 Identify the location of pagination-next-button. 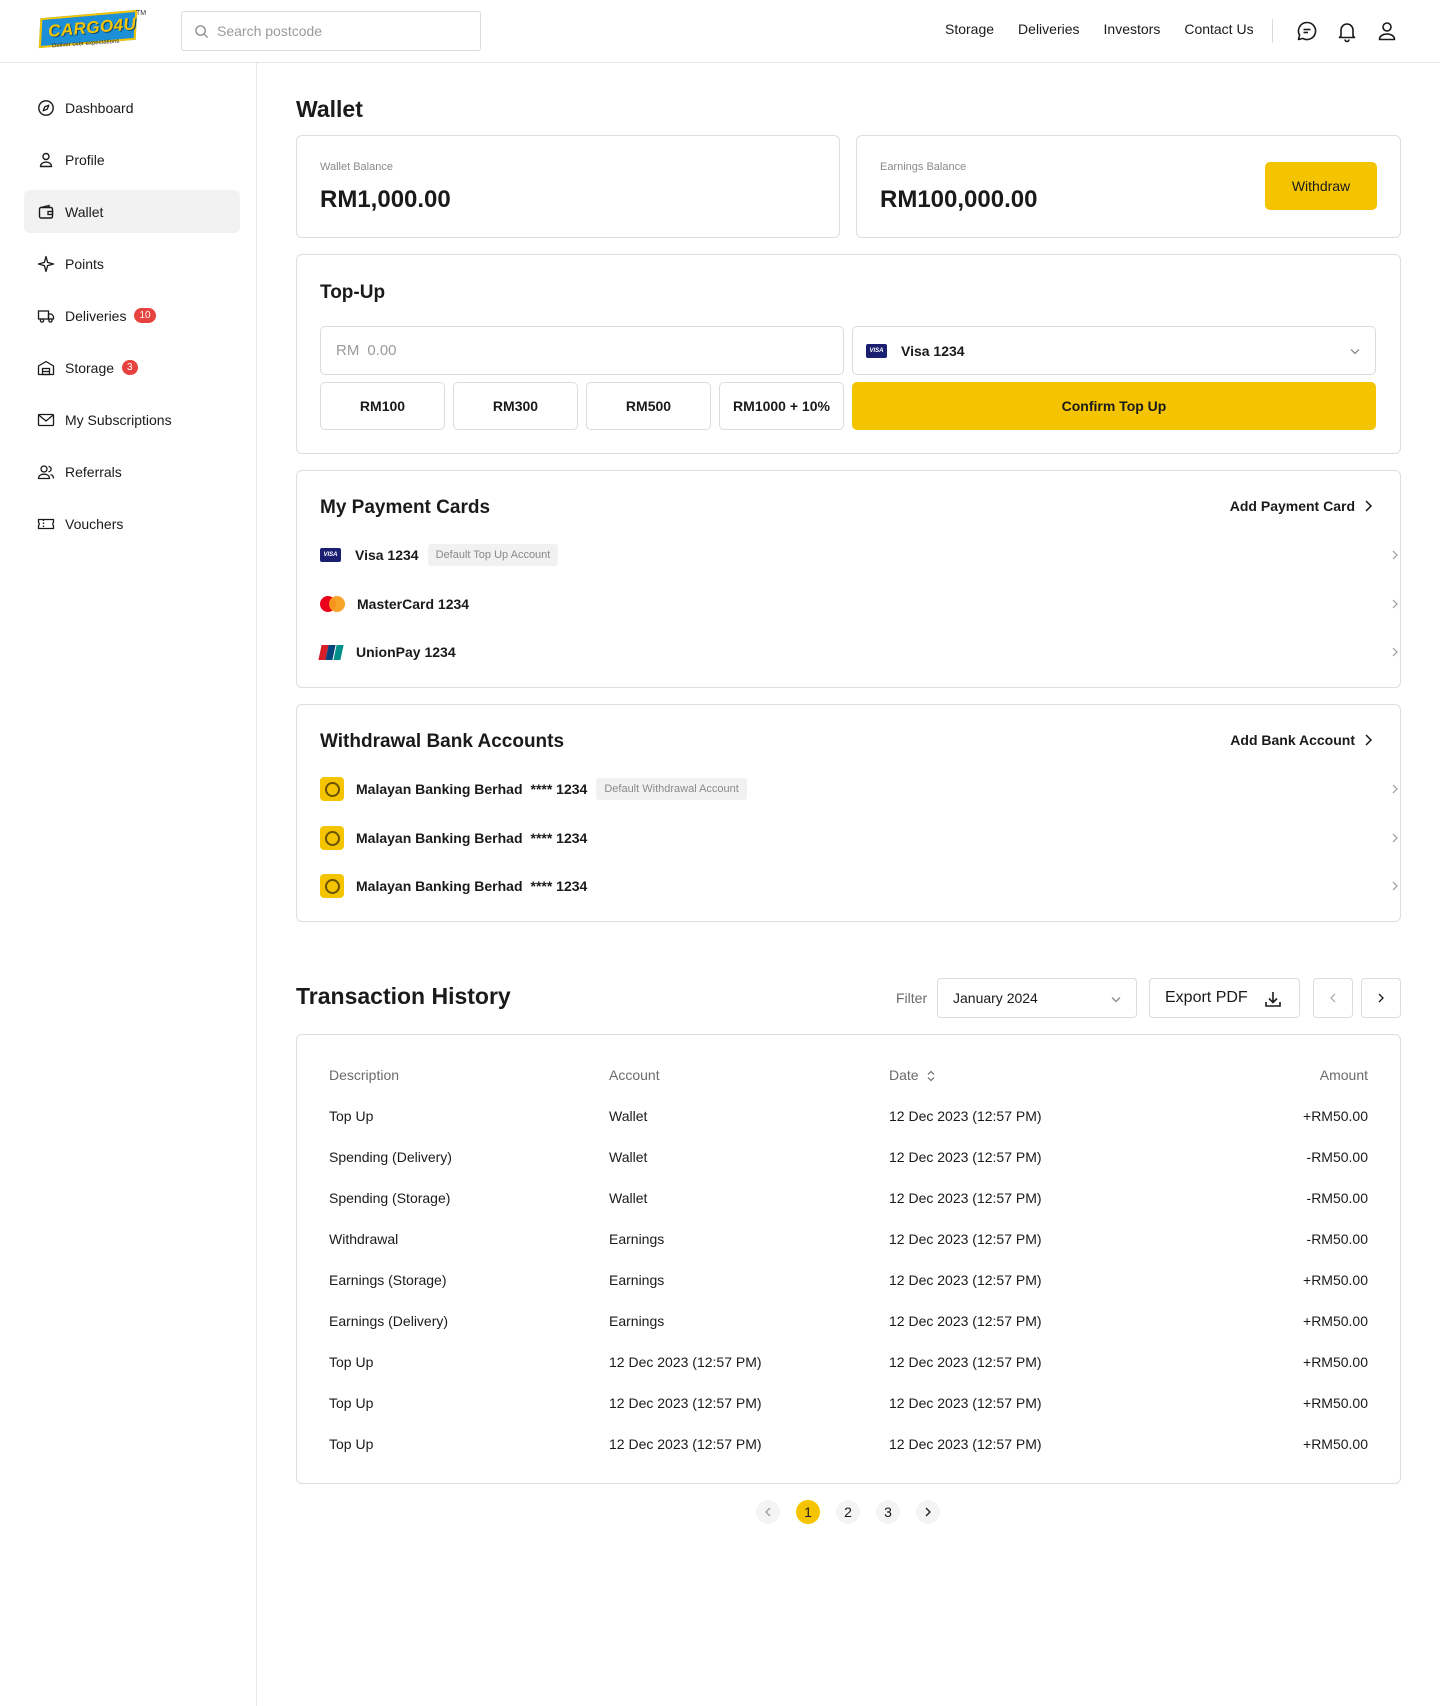
(928, 1512).